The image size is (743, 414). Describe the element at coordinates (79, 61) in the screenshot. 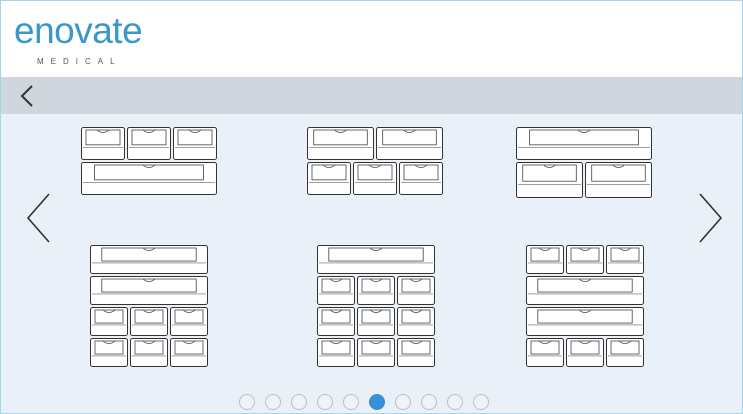

I see `brand-tagline: MEDICAL` at that location.